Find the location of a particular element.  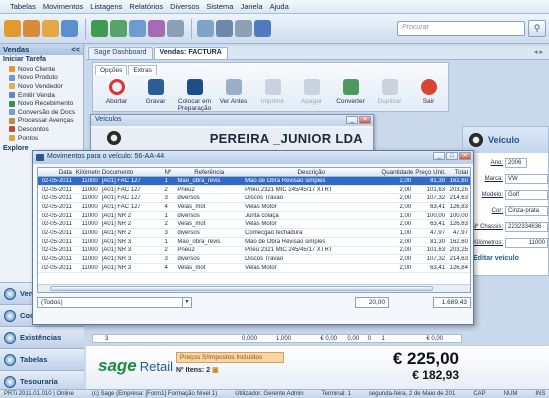

chassis-field: 2232334636 is located at coordinates (526, 226).